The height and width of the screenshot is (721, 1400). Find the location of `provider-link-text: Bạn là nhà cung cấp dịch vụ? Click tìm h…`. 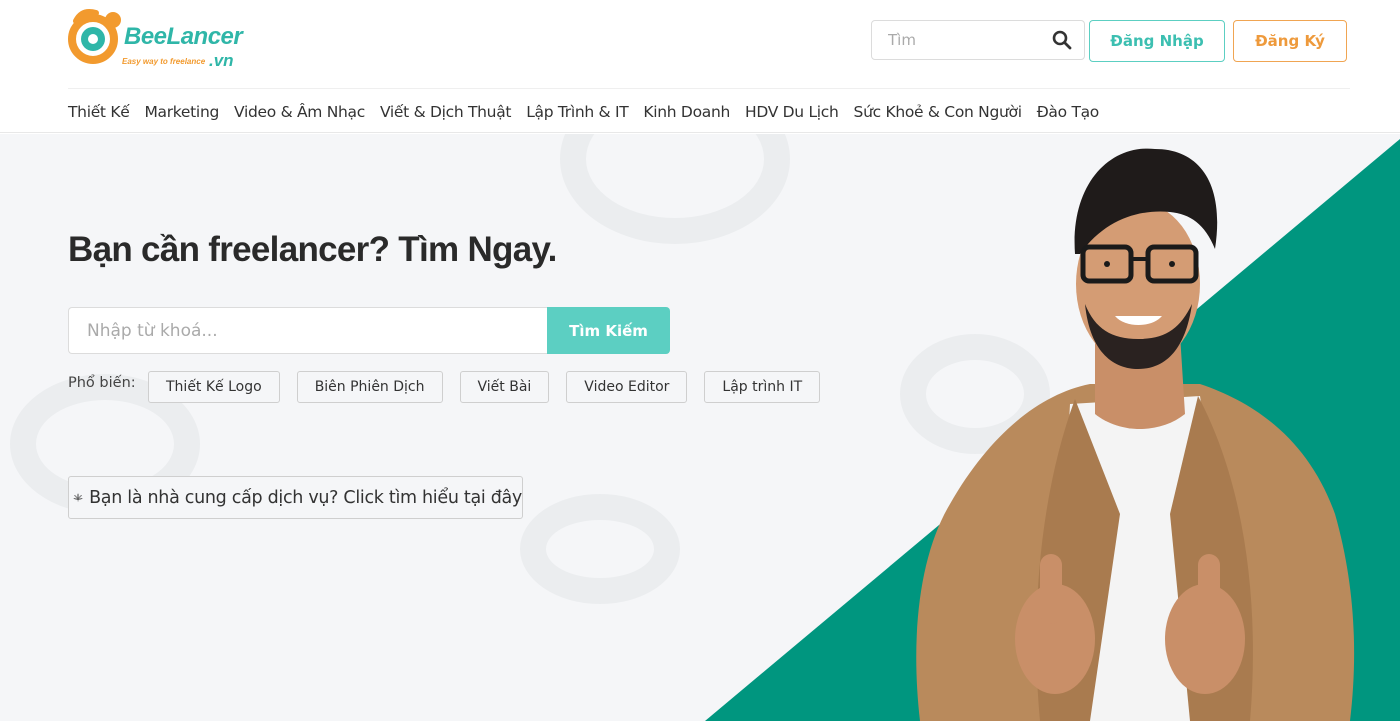

provider-link-text: Bạn là nhà cung cấp dịch vụ? Click tìm h… is located at coordinates (305, 497).